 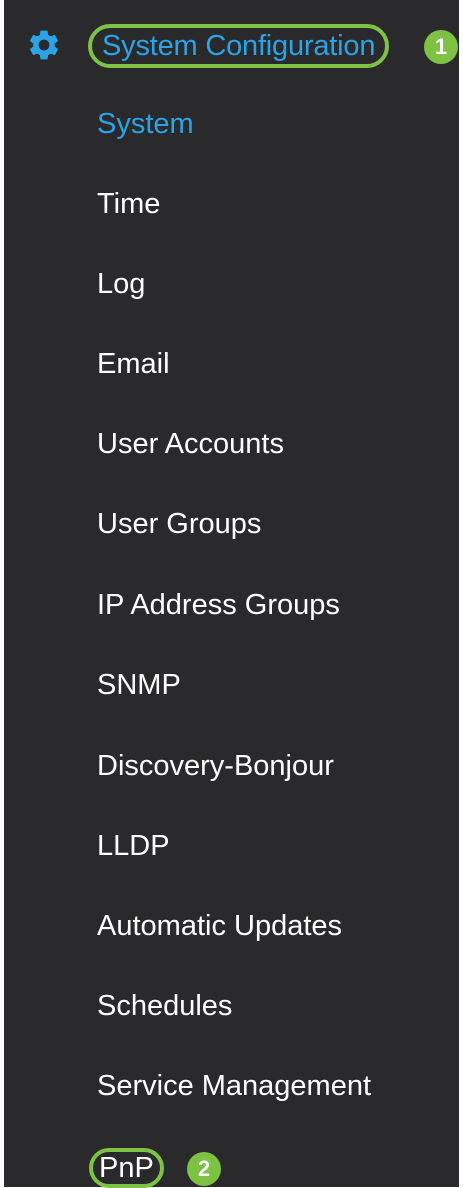 I want to click on section-title-system-configuration: System Configuration, so click(x=239, y=46).